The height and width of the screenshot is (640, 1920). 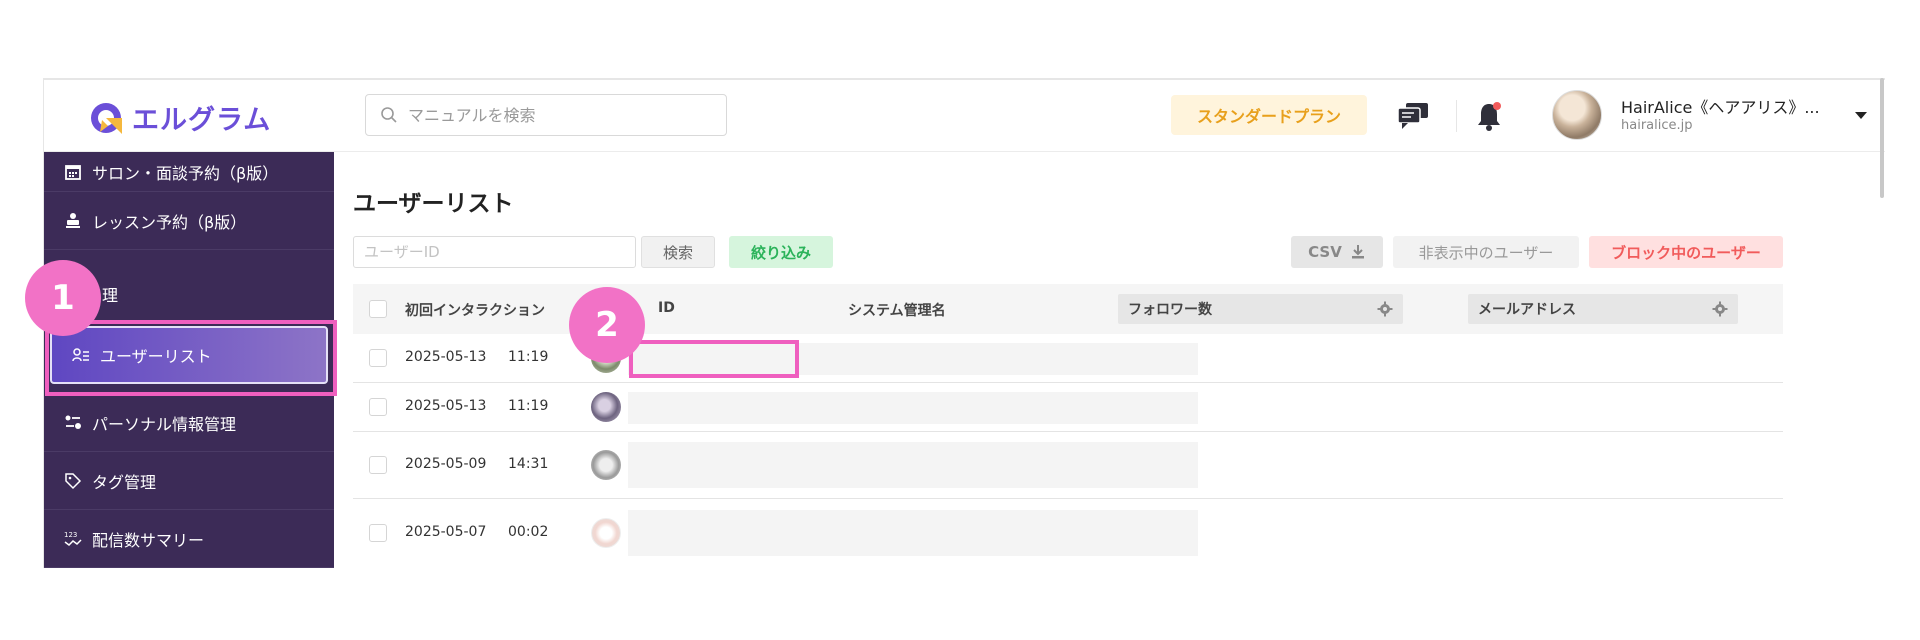 I want to click on chevron-down-icon, so click(x=1861, y=115).